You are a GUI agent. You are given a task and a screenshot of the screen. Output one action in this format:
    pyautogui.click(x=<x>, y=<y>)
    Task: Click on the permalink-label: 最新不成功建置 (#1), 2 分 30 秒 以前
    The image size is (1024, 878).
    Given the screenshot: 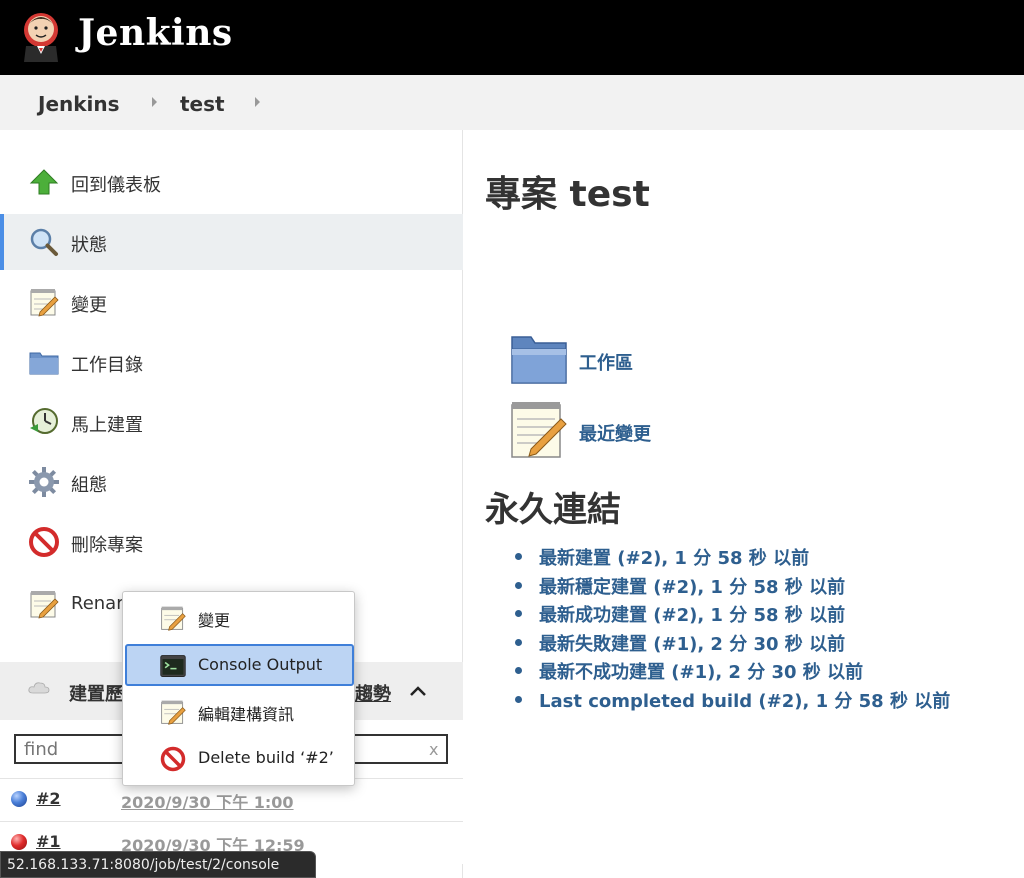 What is the action you would take?
    pyautogui.click(x=701, y=672)
    